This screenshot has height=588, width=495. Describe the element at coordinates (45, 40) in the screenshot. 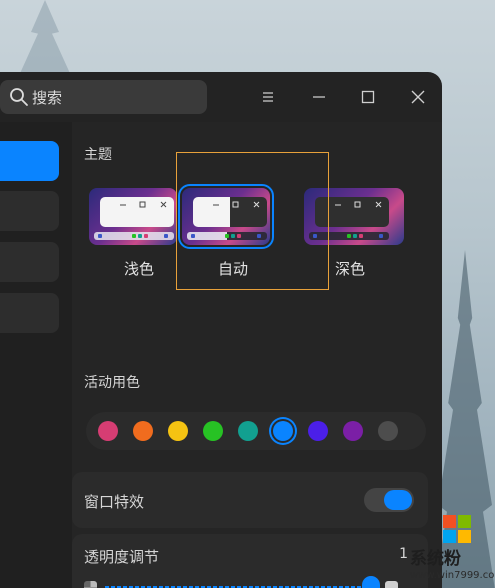

I see `wallpaper-tree` at that location.